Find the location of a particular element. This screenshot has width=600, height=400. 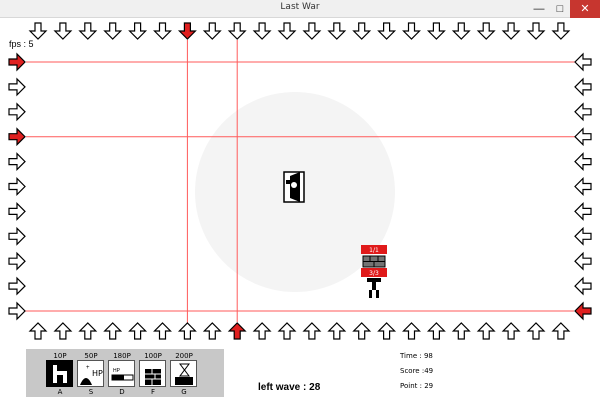

left-spawn-arrows is located at coordinates (17, 186).